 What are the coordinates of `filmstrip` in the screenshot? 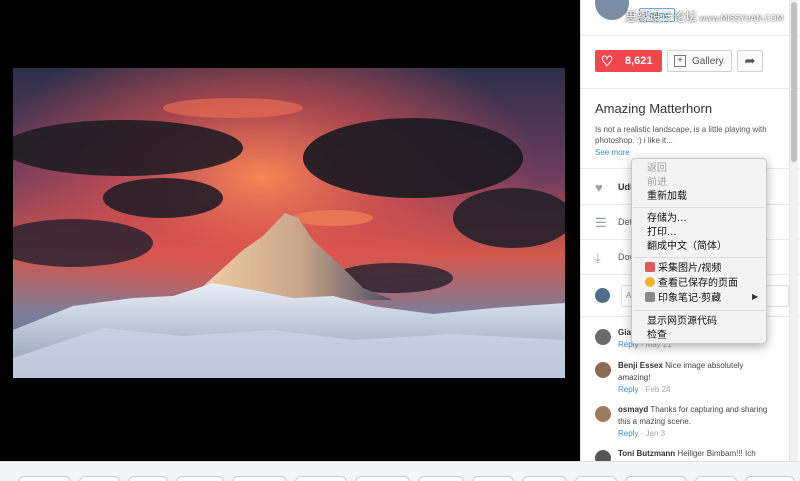 It's located at (400, 471).